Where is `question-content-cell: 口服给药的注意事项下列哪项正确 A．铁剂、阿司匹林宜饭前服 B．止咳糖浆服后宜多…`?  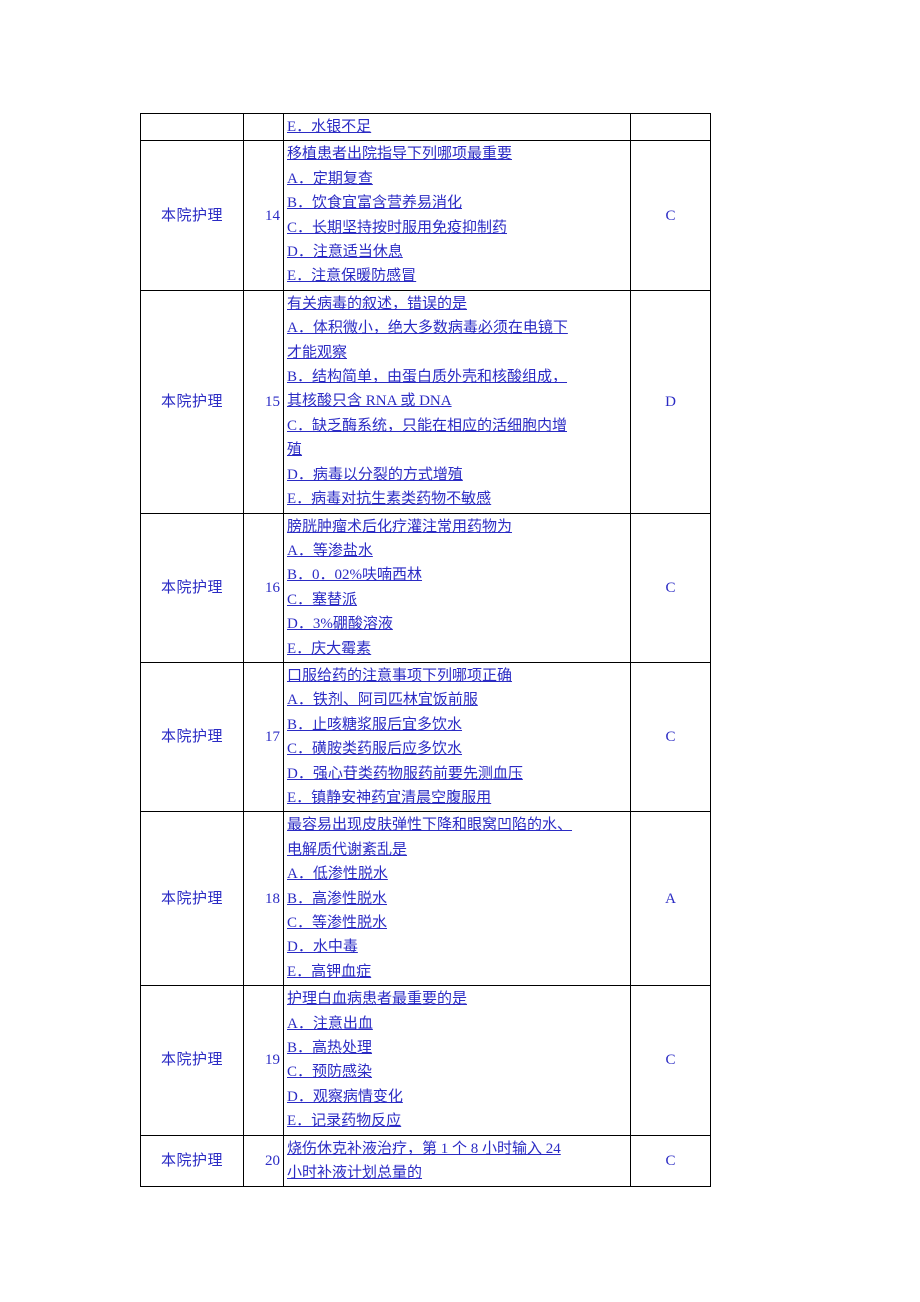
question-content-cell: 口服给药的注意事项下列哪项正确 A．铁剂、阿司匹林宜饭前服 B．止咳糖浆服后宜多… is located at coordinates (457, 737).